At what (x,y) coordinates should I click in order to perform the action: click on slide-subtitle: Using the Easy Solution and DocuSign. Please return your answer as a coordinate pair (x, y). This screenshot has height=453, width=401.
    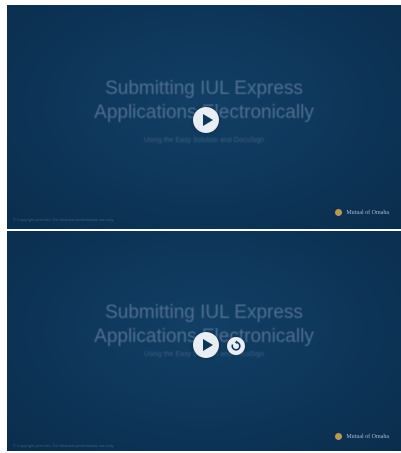
    Looking at the image, I should click on (204, 140).